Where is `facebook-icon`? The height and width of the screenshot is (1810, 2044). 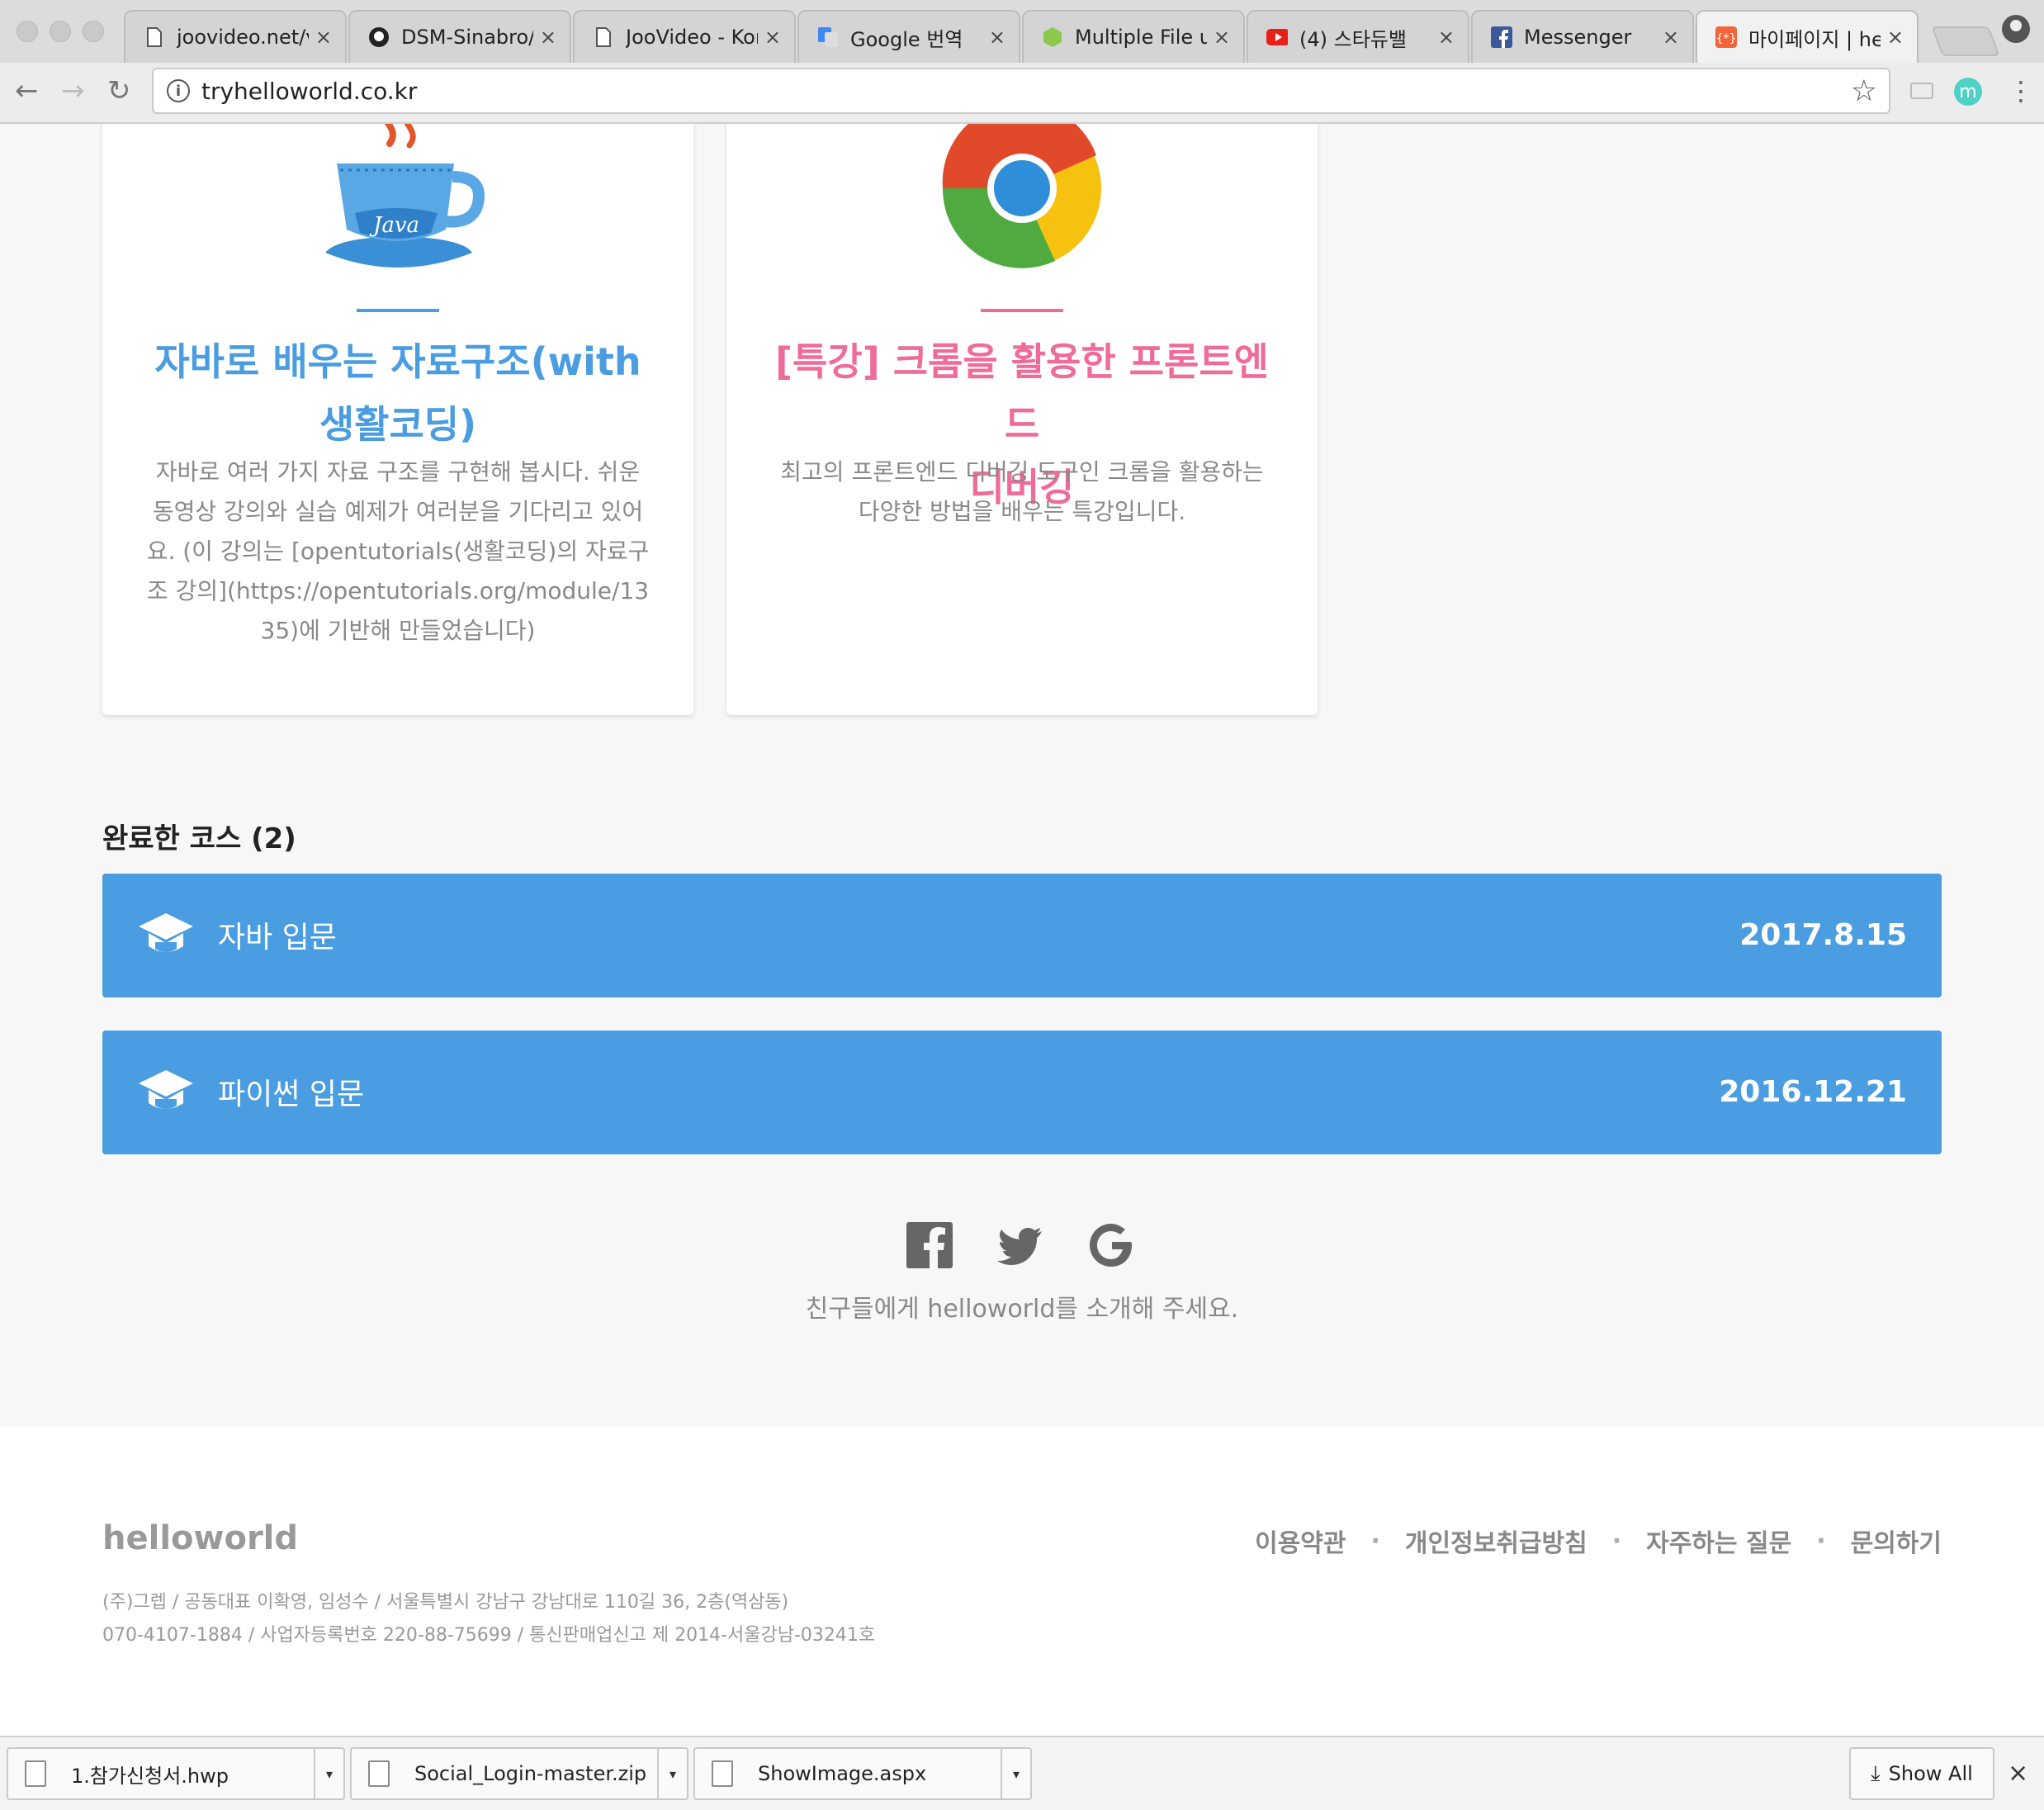
facebook-icon is located at coordinates (1501, 37).